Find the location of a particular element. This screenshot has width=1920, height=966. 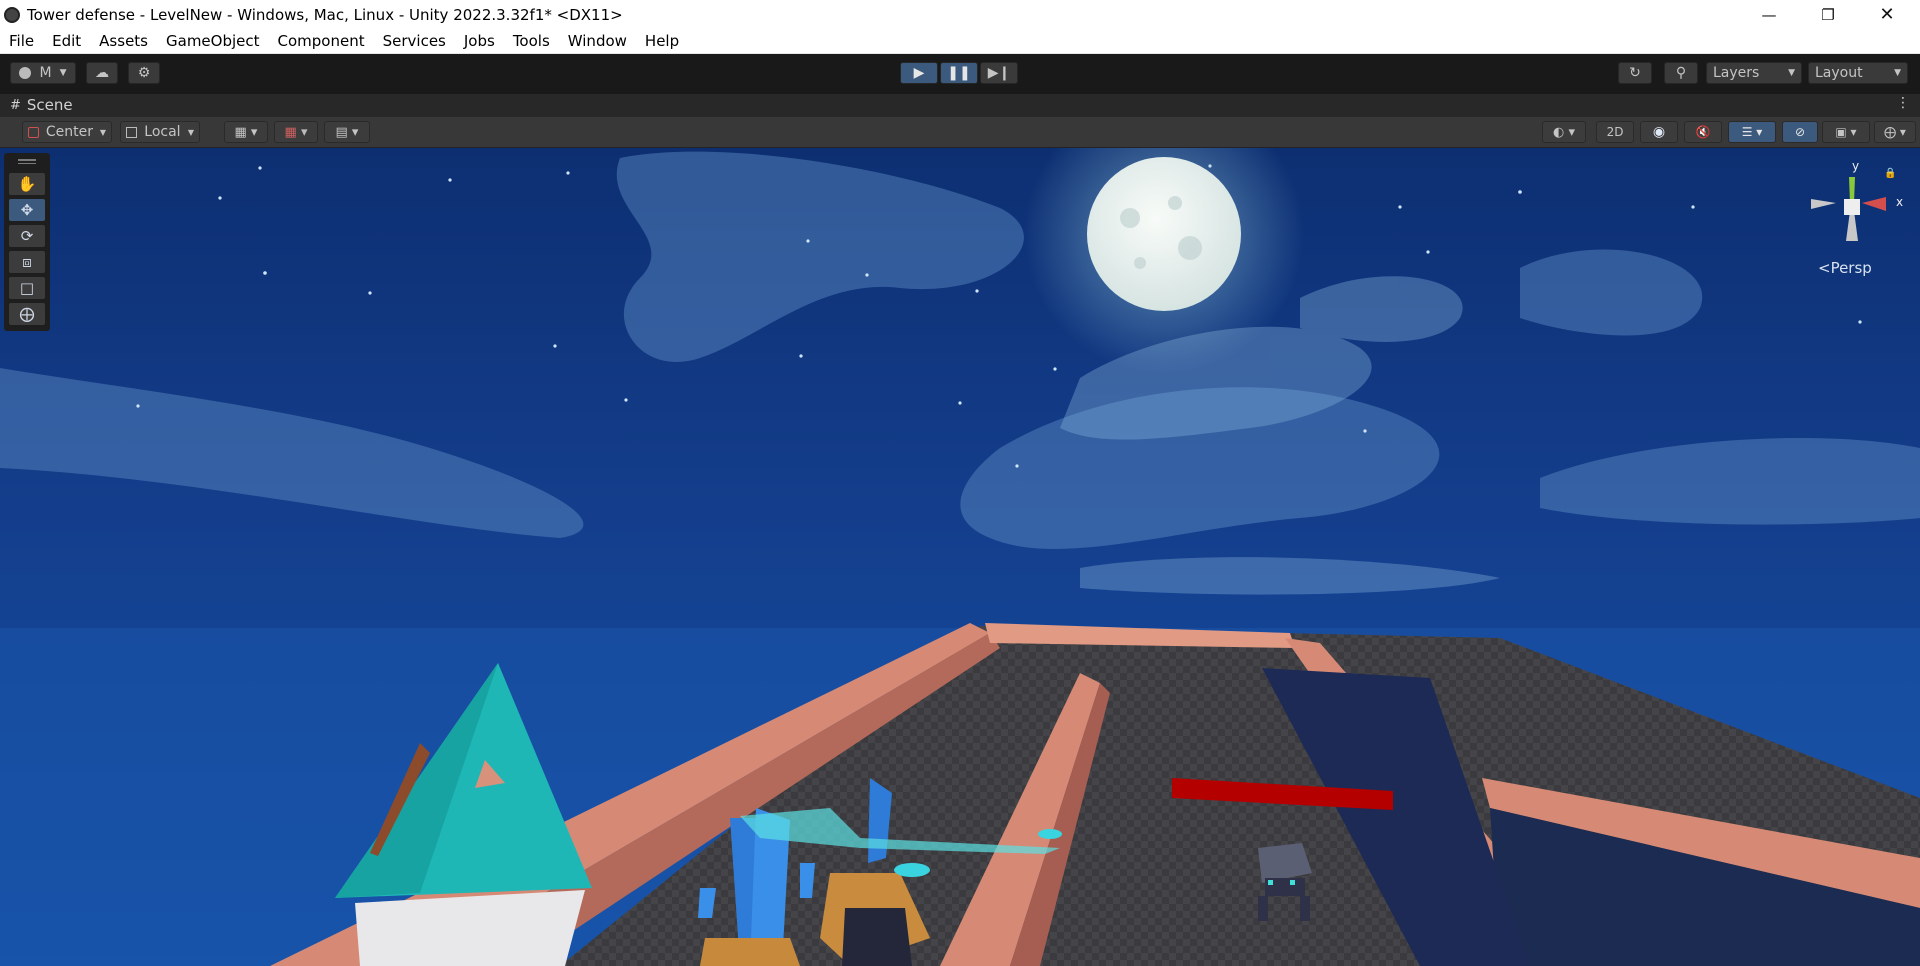

cube-icon is located at coordinates (131, 132).